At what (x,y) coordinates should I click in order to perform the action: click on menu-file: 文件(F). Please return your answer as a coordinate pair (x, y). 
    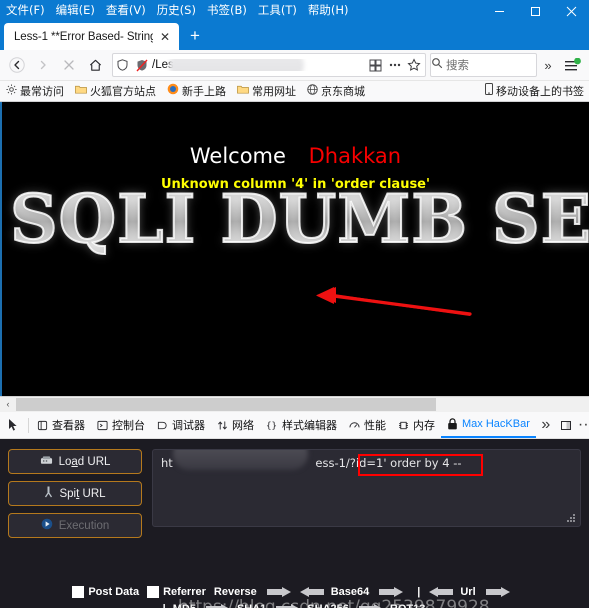
    Looking at the image, I should click on (25, 11).